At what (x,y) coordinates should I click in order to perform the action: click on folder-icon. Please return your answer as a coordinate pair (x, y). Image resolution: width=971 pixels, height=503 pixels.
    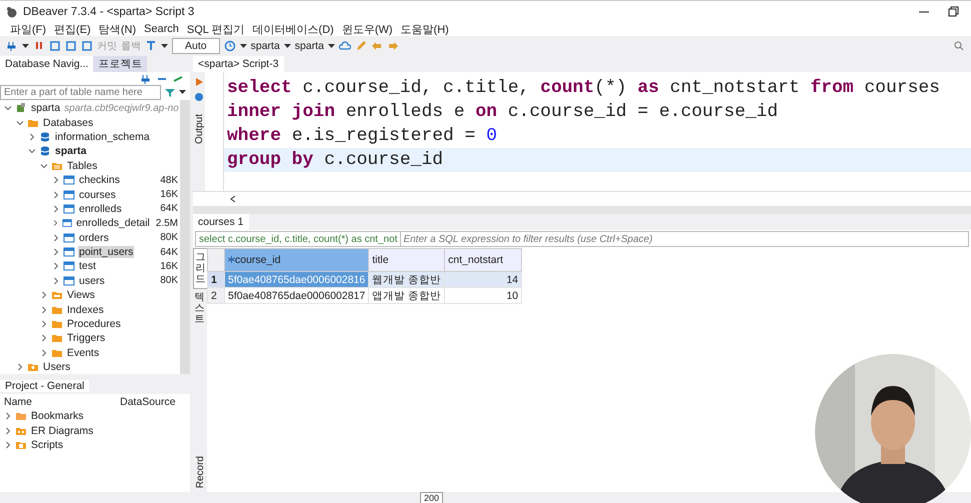
    Looking at the image, I should click on (57, 338).